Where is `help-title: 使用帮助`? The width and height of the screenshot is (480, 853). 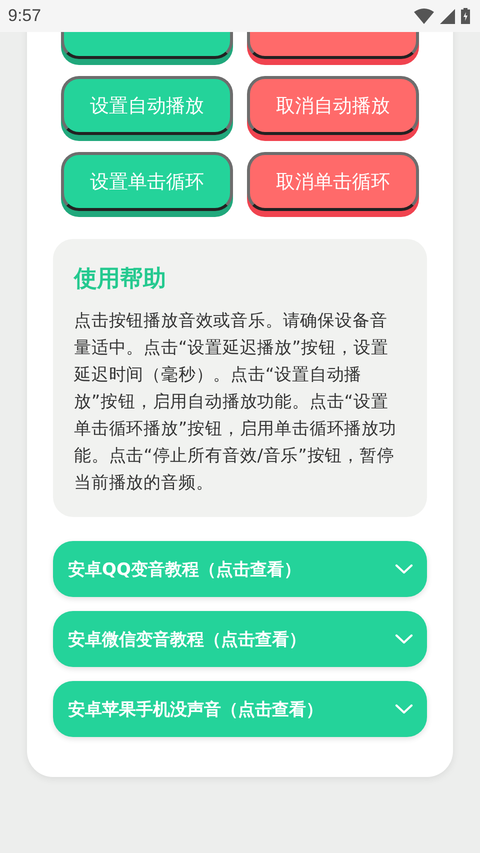 help-title: 使用帮助 is located at coordinates (120, 279).